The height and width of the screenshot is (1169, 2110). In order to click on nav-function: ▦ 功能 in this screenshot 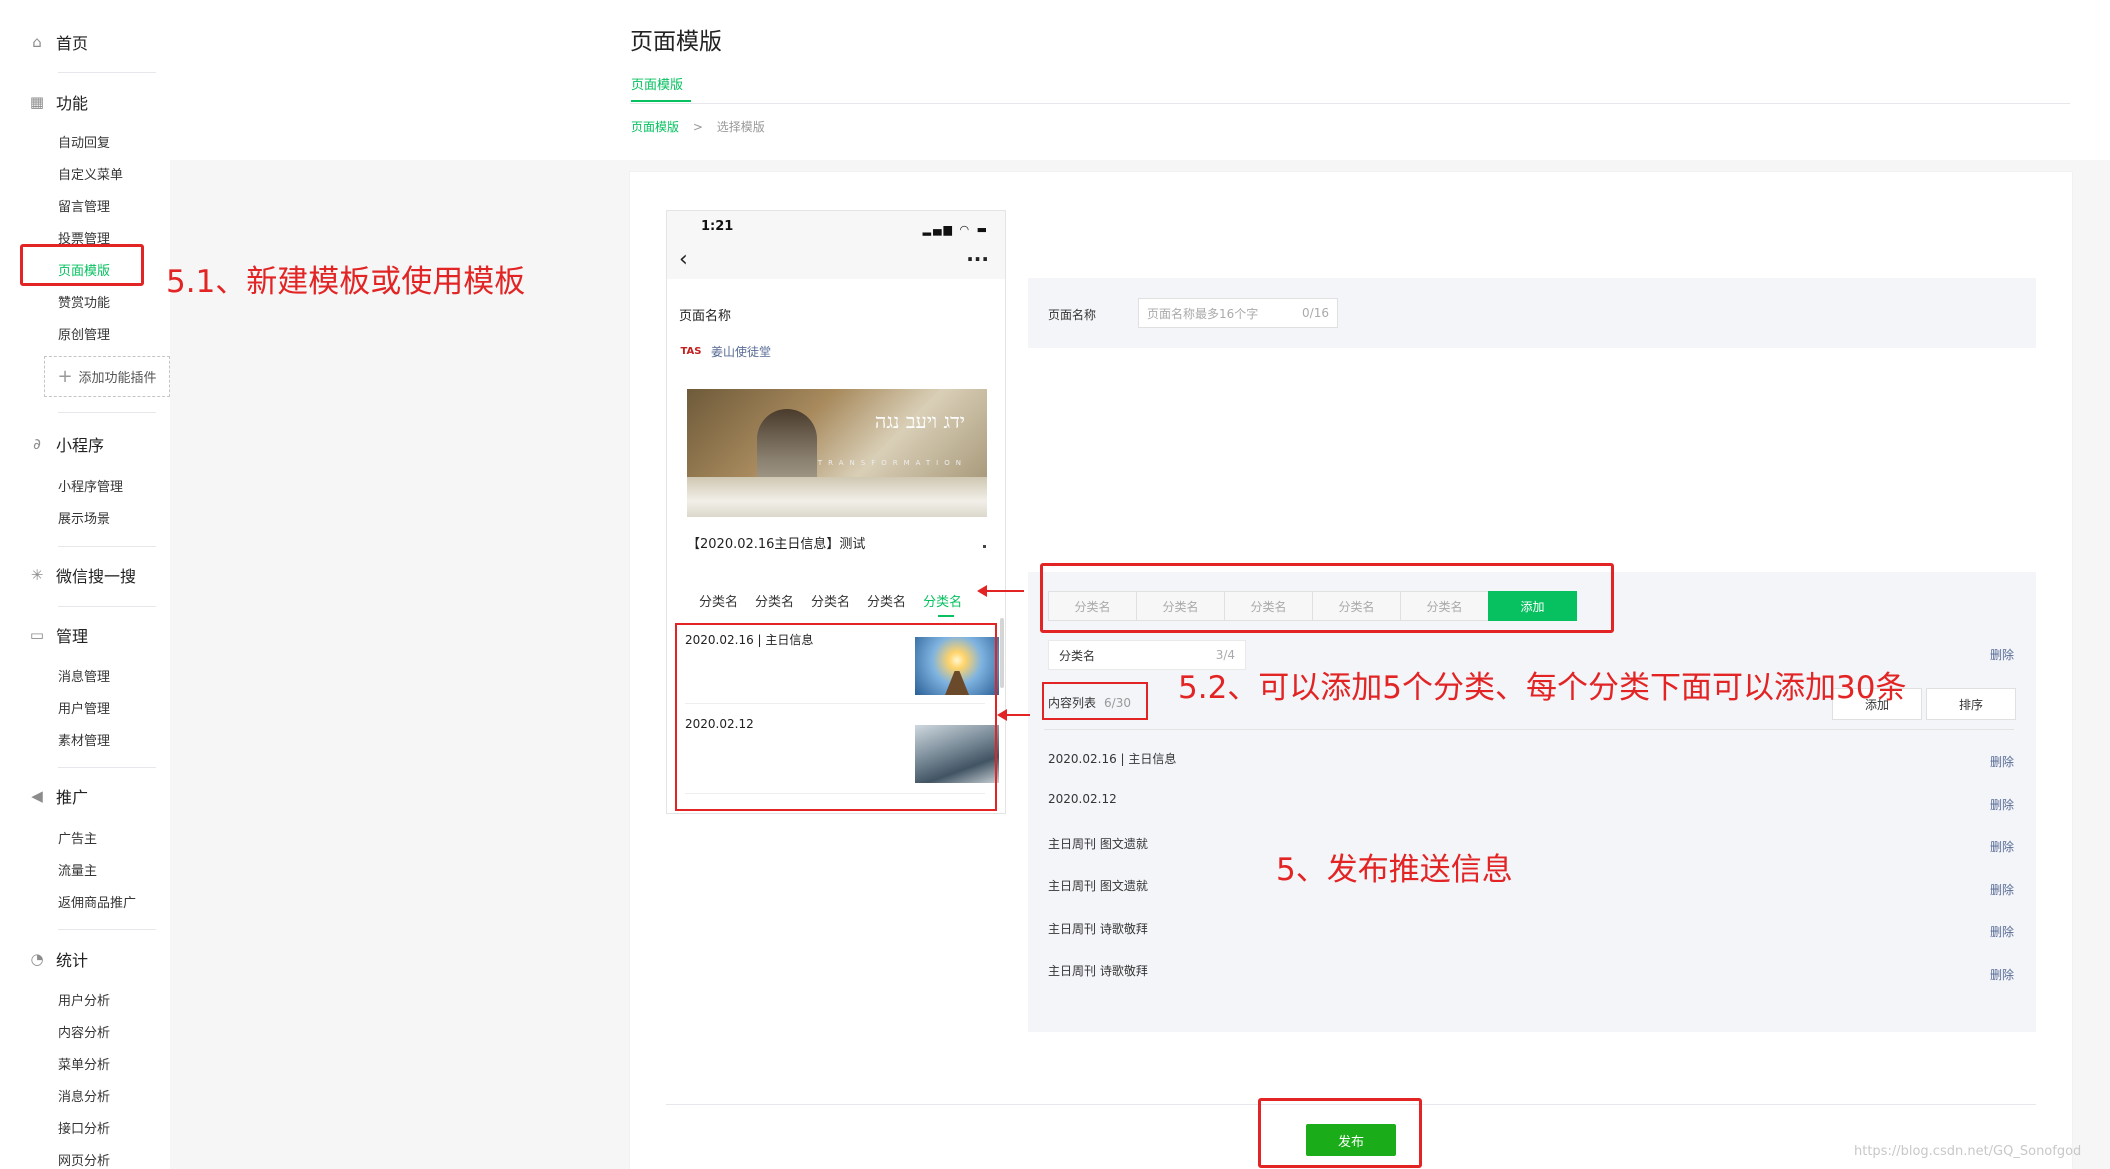, I will do `click(58, 102)`.